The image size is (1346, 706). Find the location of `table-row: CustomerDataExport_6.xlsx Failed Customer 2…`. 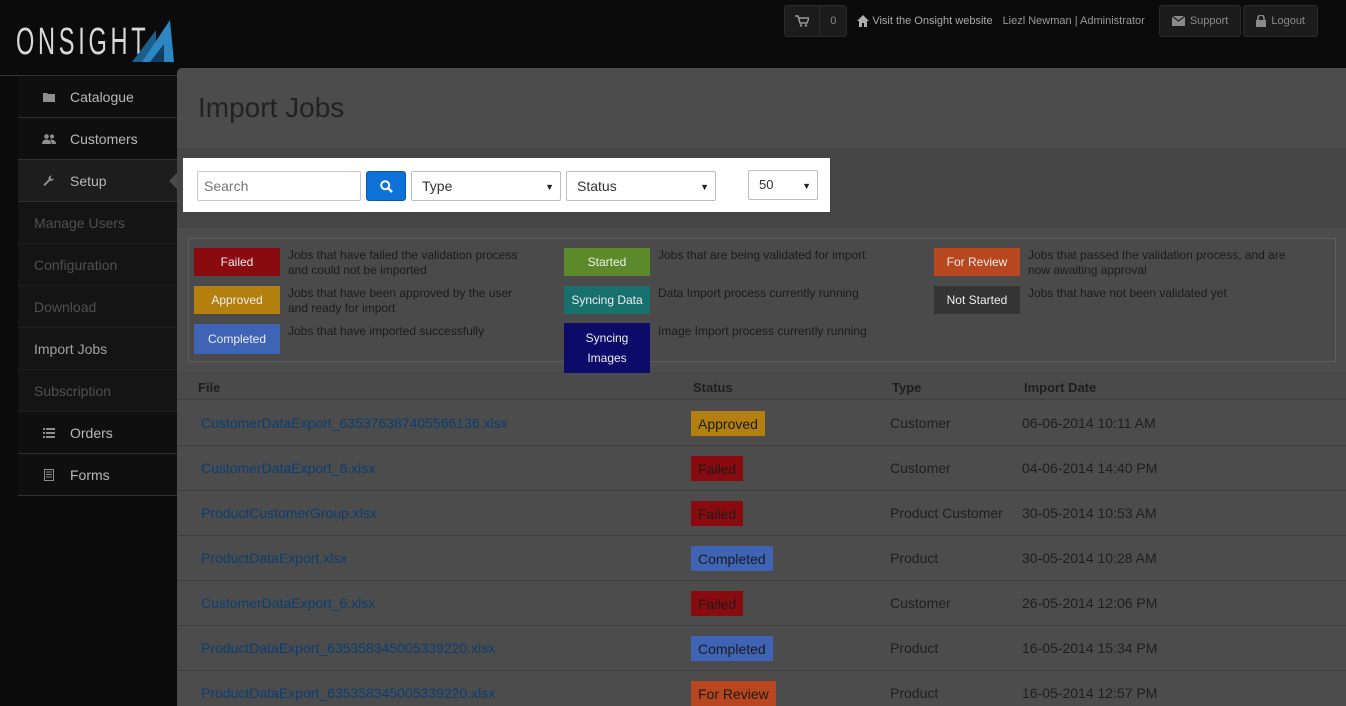

table-row: CustomerDataExport_6.xlsx Failed Customer 2… is located at coordinates (761, 603).